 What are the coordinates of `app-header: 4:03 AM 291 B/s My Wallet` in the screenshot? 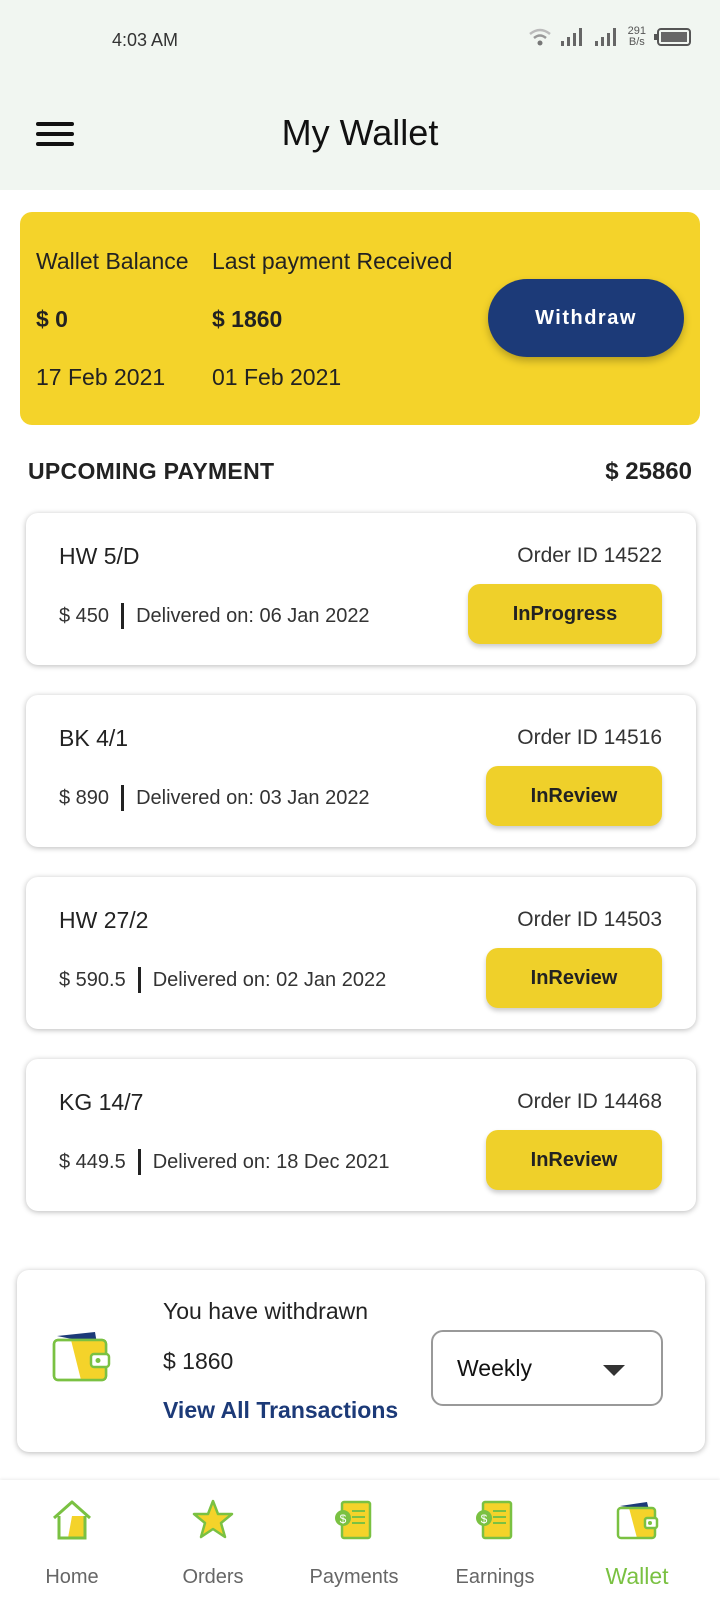 It's located at (360, 95).